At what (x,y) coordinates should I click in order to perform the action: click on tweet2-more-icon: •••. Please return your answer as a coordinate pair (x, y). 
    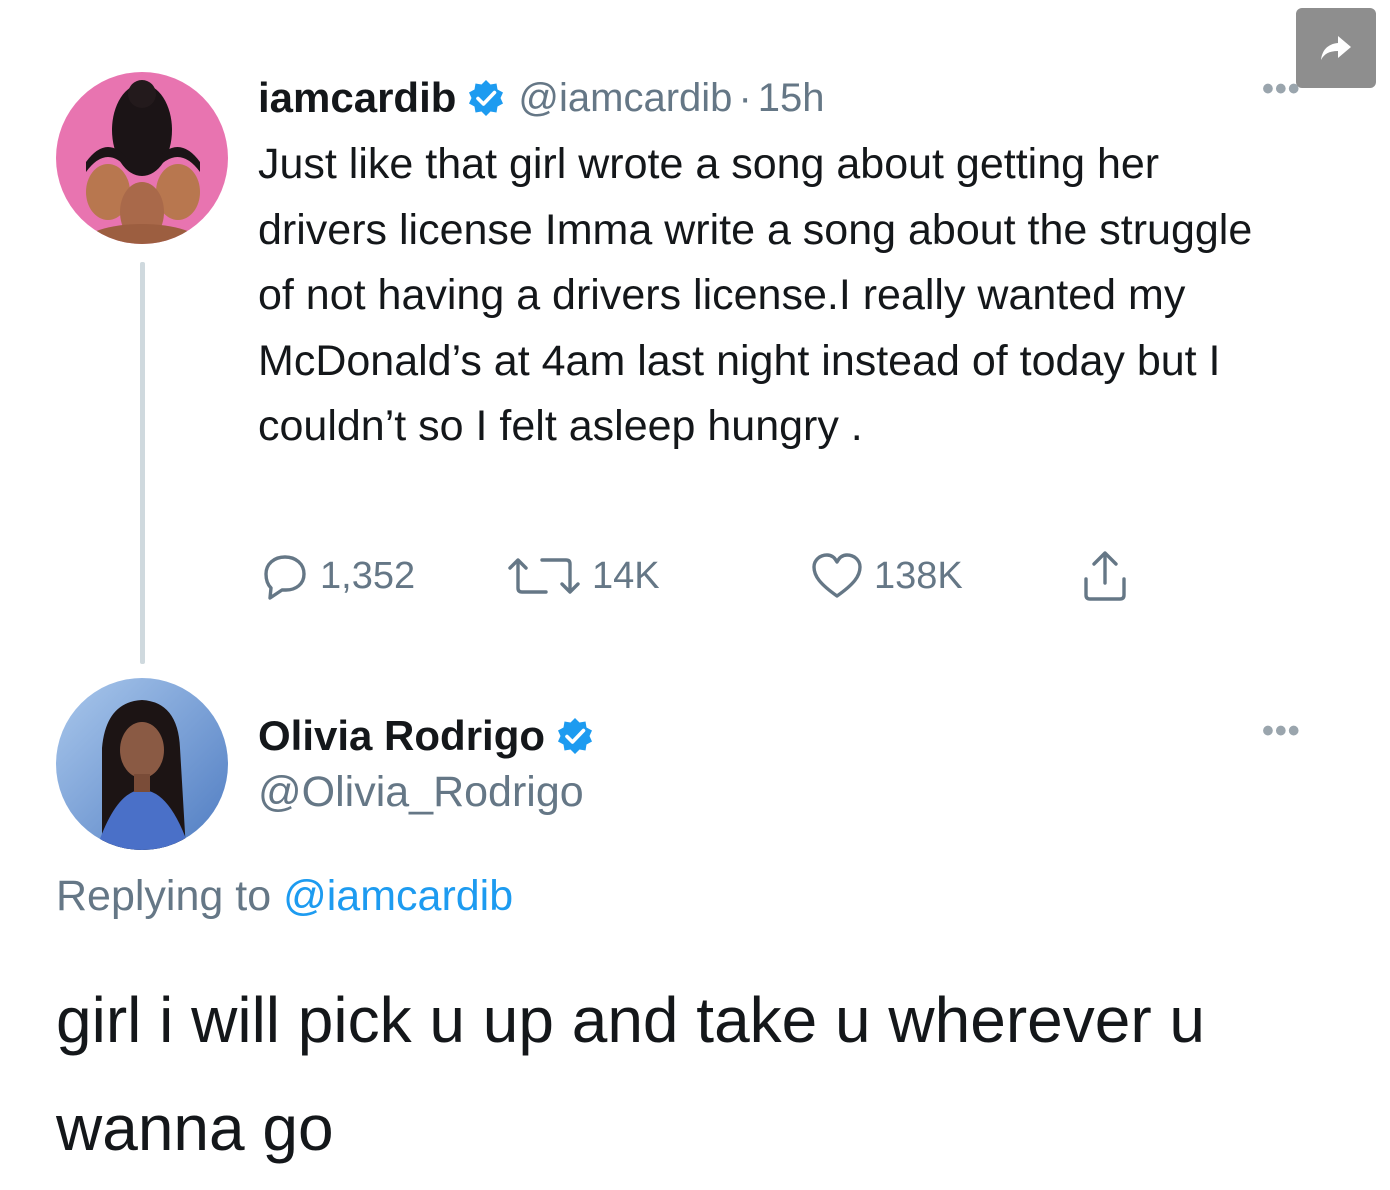
    Looking at the image, I should click on (1281, 731).